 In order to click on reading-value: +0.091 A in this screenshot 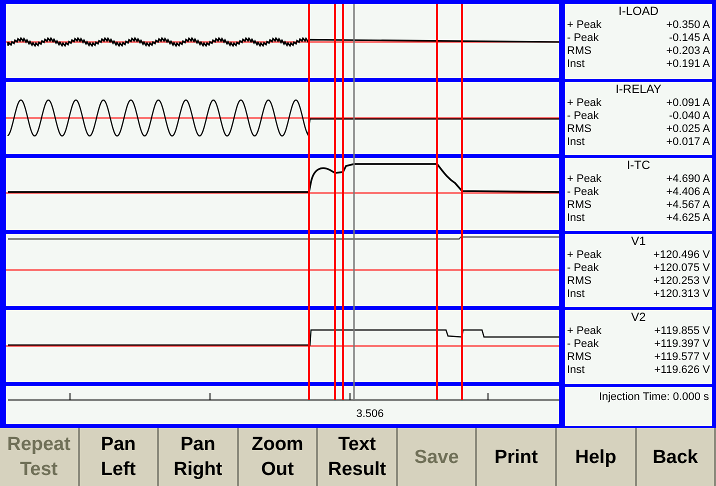, I will do `click(688, 103)`.